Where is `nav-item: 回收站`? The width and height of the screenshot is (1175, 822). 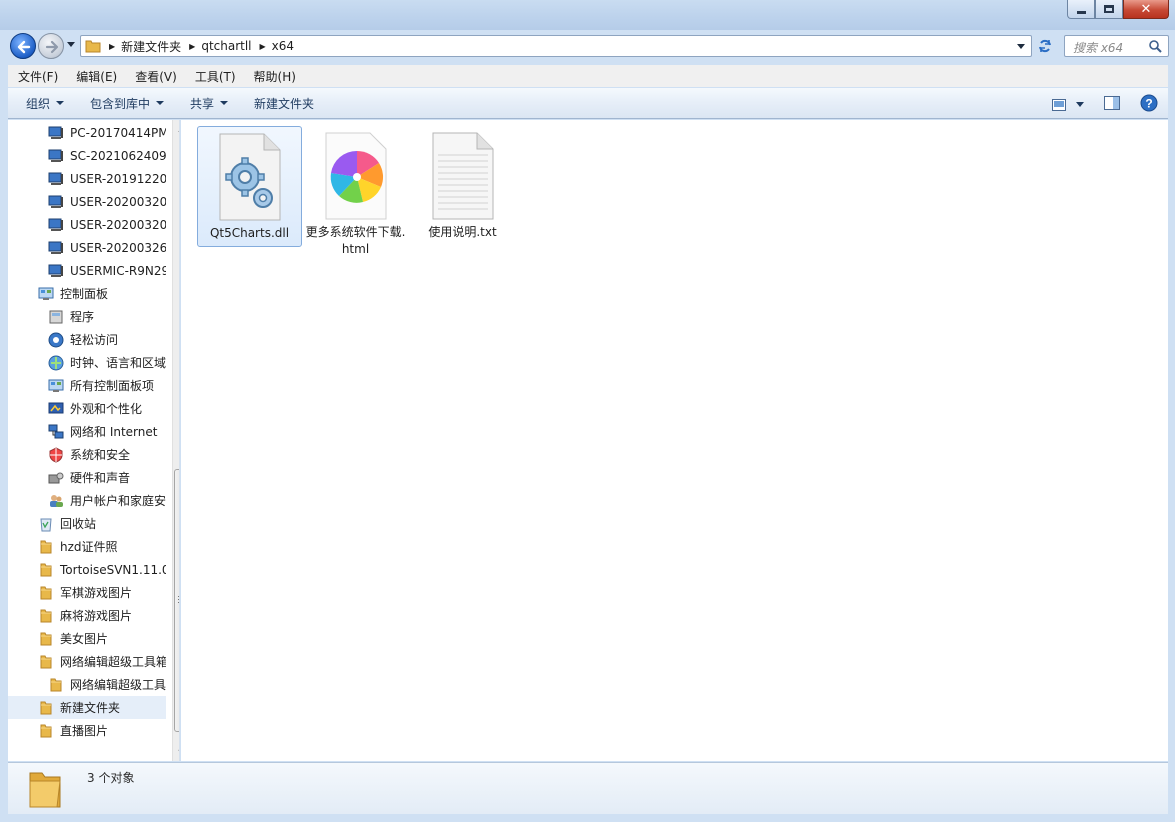
nav-item: 回收站 is located at coordinates (87, 523).